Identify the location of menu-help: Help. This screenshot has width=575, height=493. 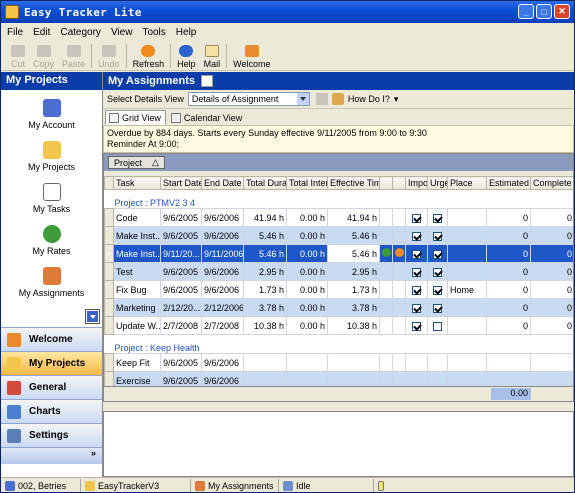
(186, 32).